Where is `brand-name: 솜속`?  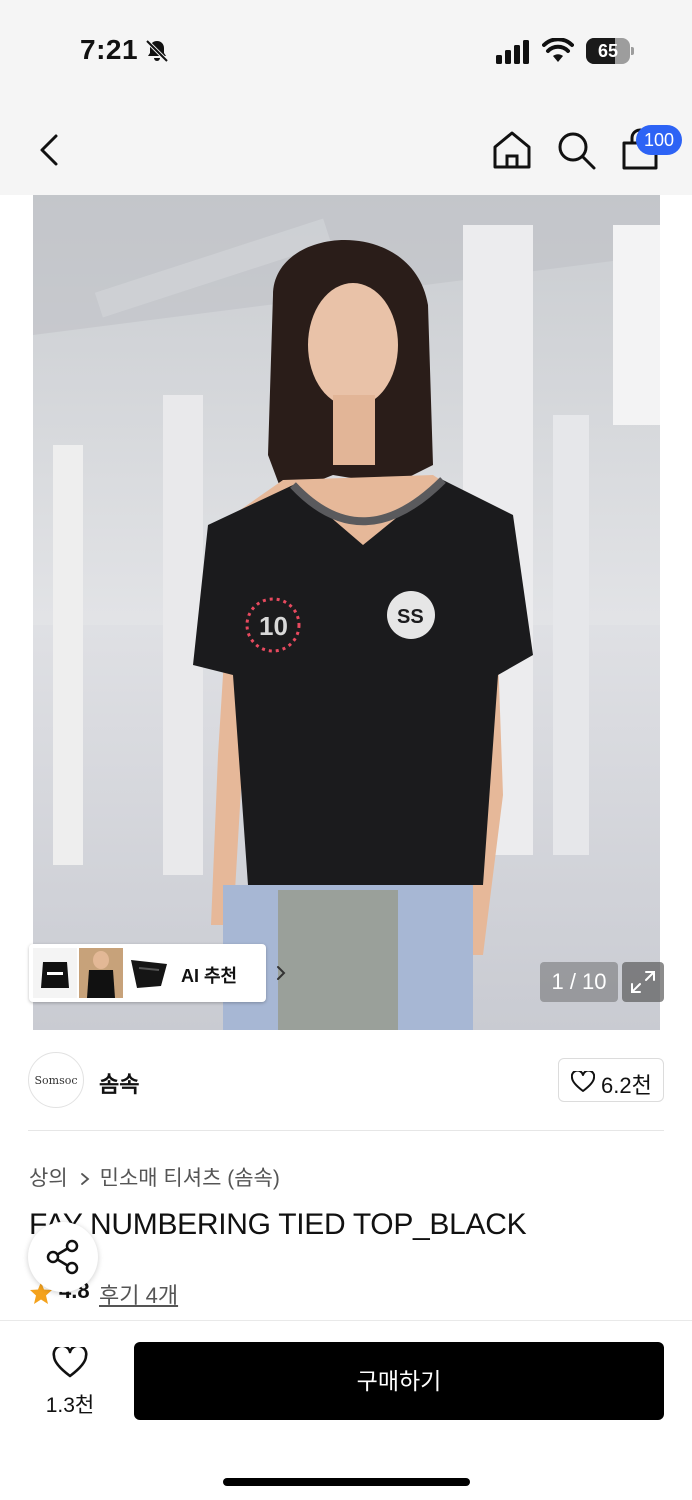
brand-name: 솜속 is located at coordinates (119, 1083).